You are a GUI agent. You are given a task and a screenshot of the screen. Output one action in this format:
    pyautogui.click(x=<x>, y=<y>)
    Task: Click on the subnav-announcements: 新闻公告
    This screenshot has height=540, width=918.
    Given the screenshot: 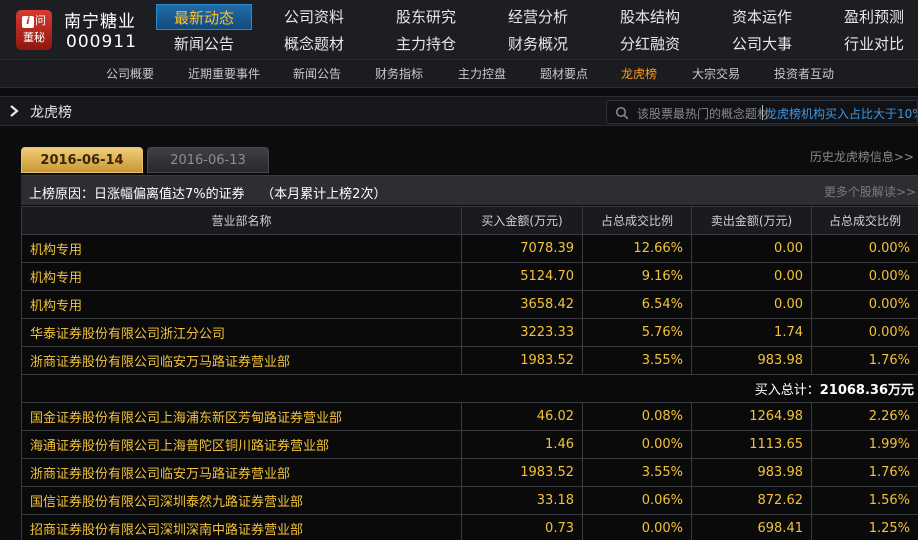 What is the action you would take?
    pyautogui.click(x=317, y=74)
    